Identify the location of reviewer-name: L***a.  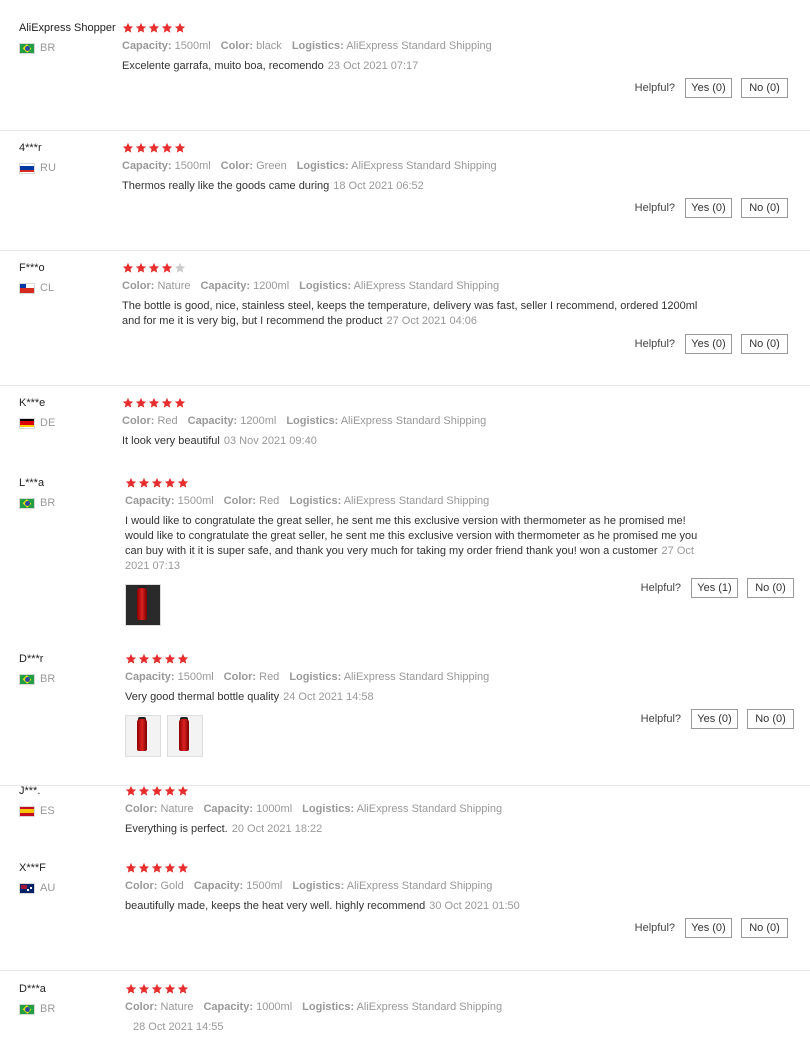
(32, 483).